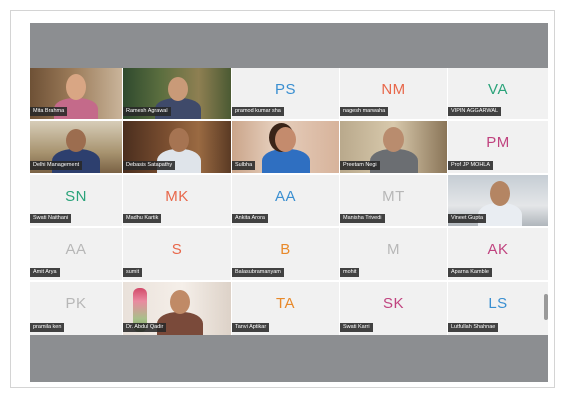 The width and height of the screenshot is (568, 395). Describe the element at coordinates (393, 89) in the screenshot. I see `participant-initials: NM` at that location.